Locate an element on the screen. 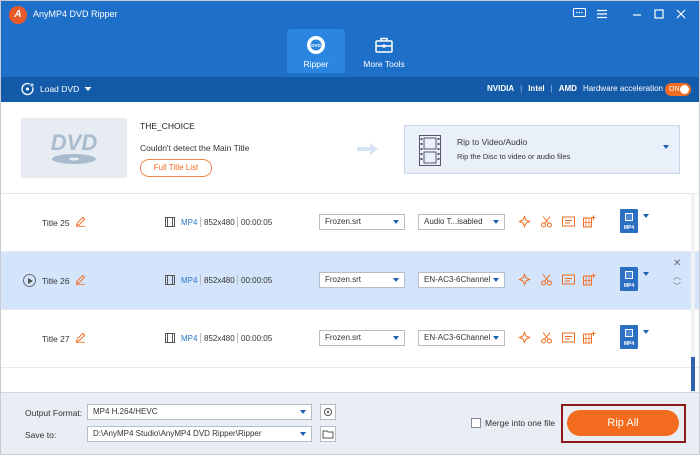 The image size is (700, 455). svg-text: DVD is located at coordinates (74, 142).